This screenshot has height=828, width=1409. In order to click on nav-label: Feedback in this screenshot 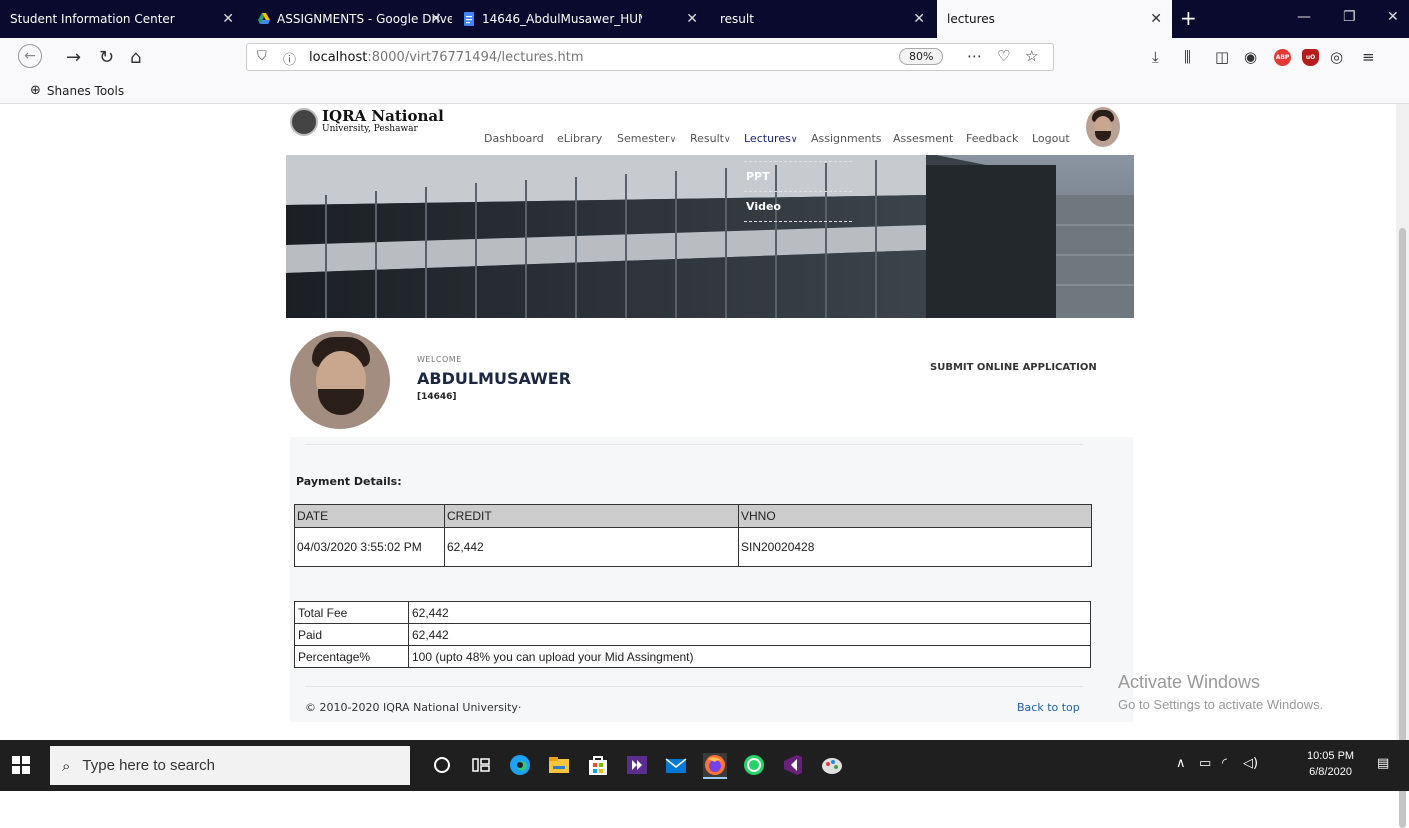, I will do `click(992, 138)`.